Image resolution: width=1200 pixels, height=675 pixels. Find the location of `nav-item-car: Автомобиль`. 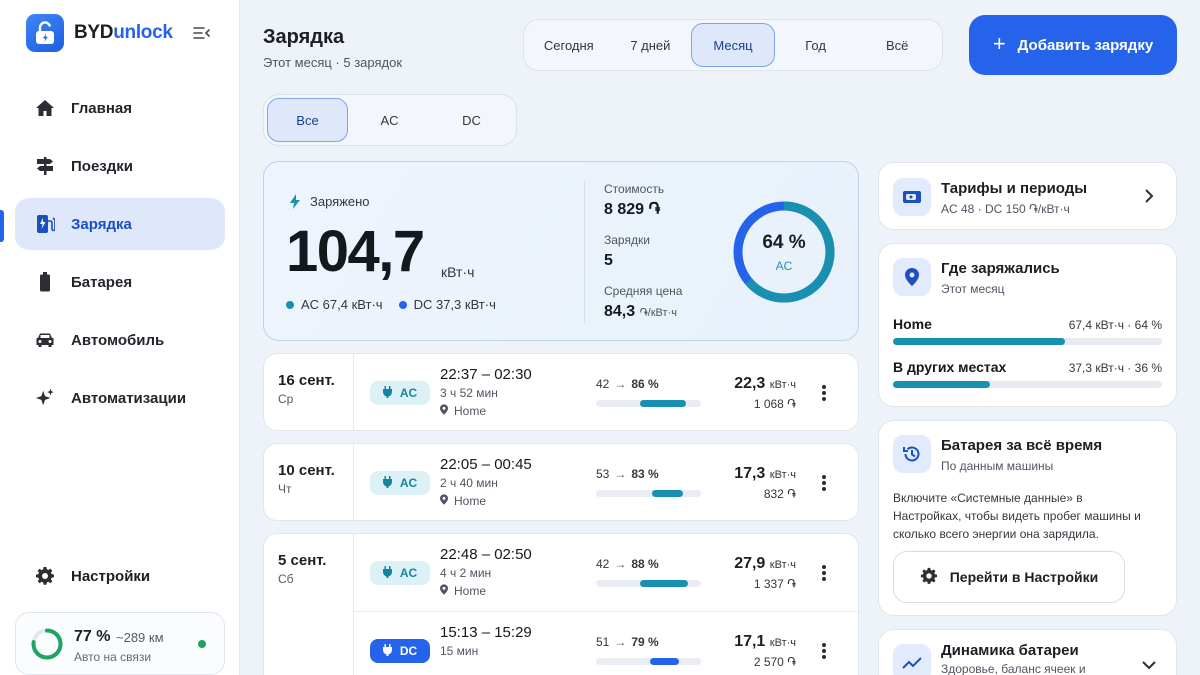

nav-item-car: Автомобиль is located at coordinates (120, 340).